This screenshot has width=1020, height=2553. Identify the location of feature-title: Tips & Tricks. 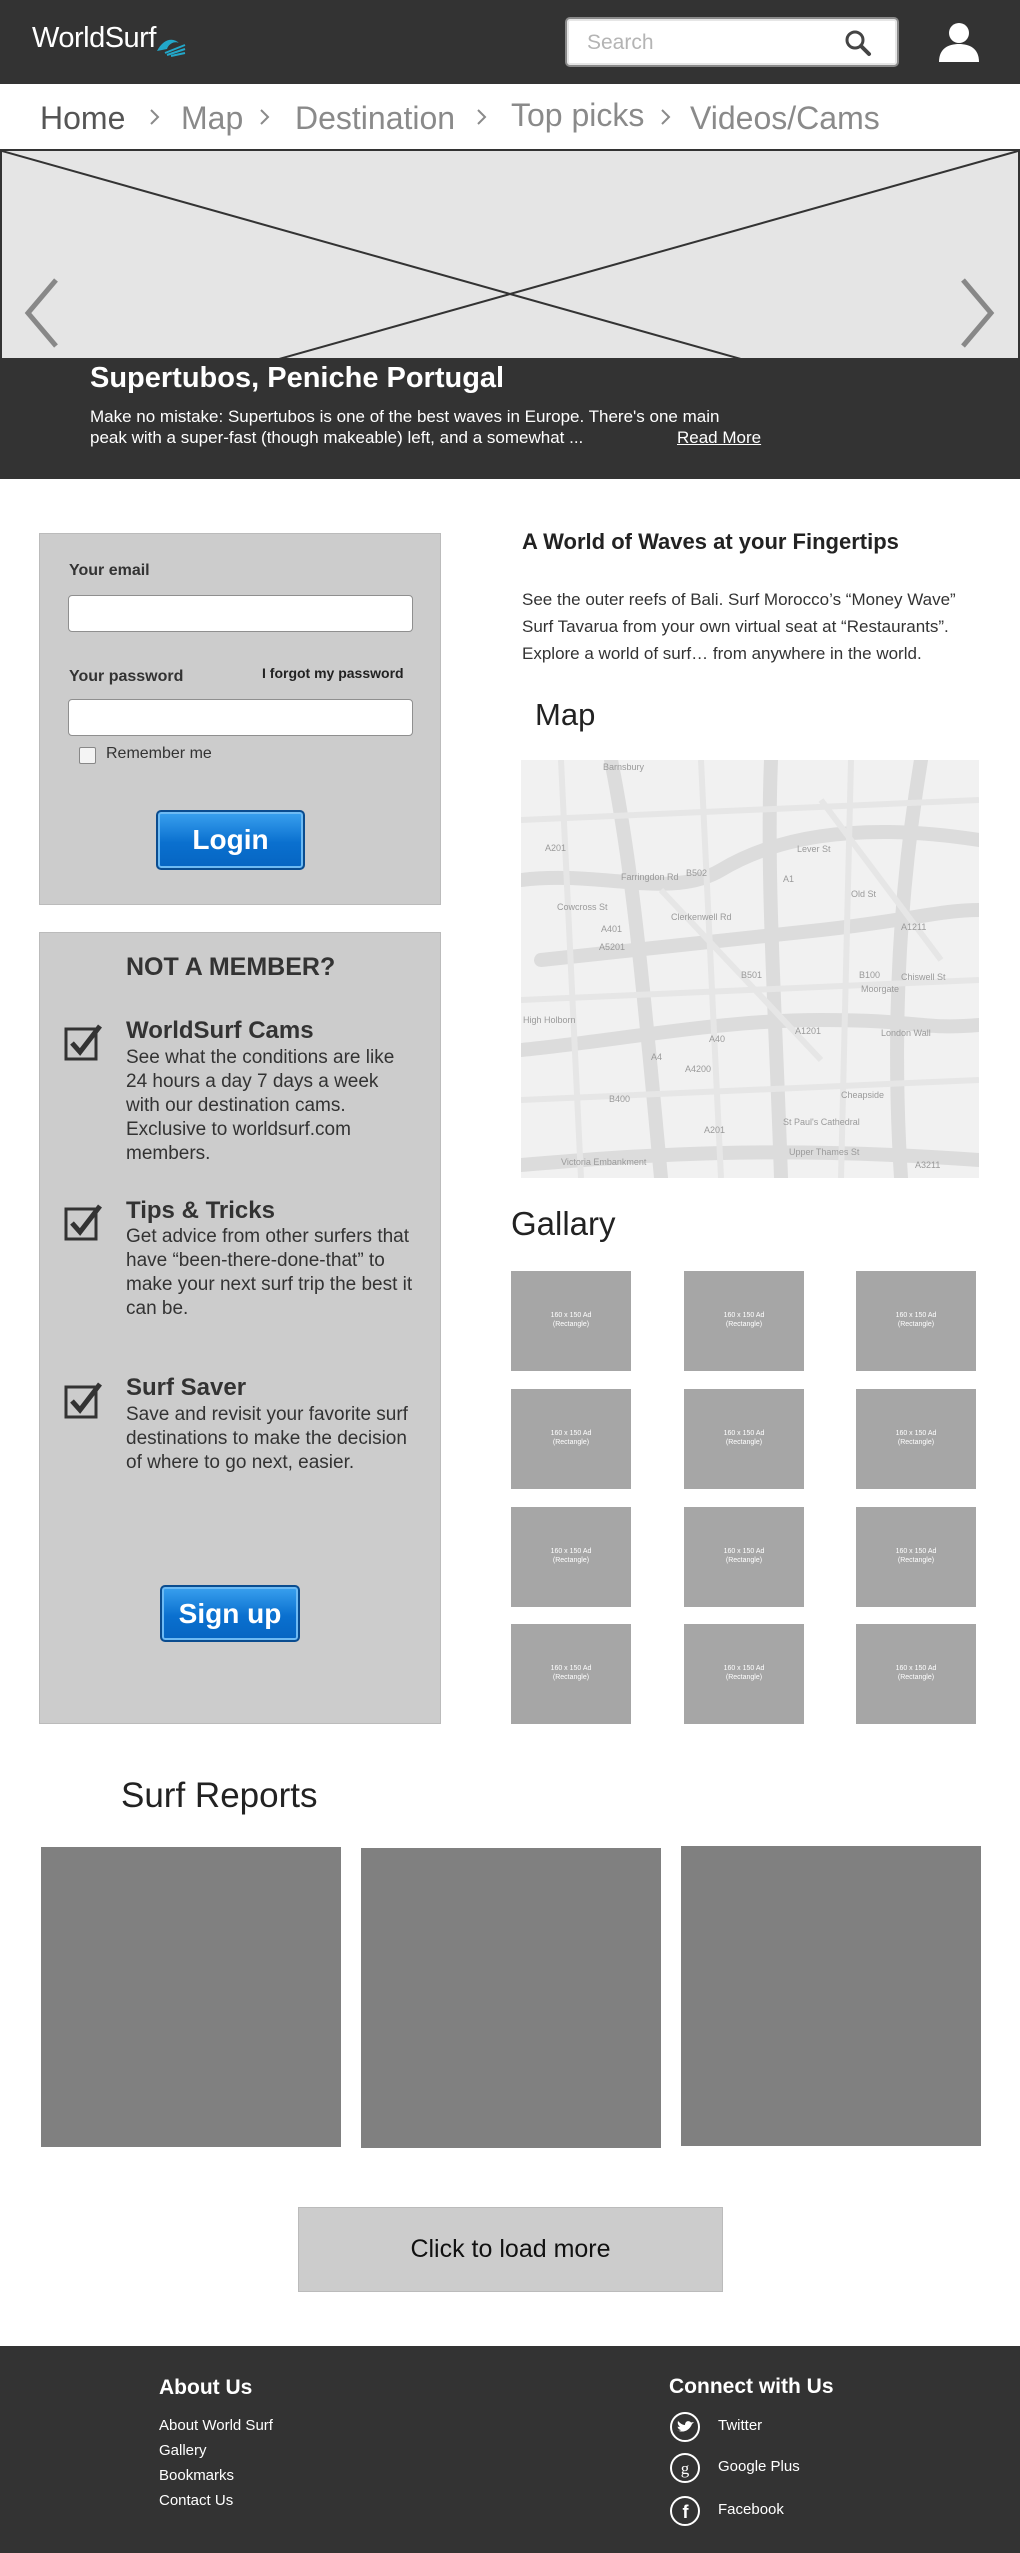
(200, 1210).